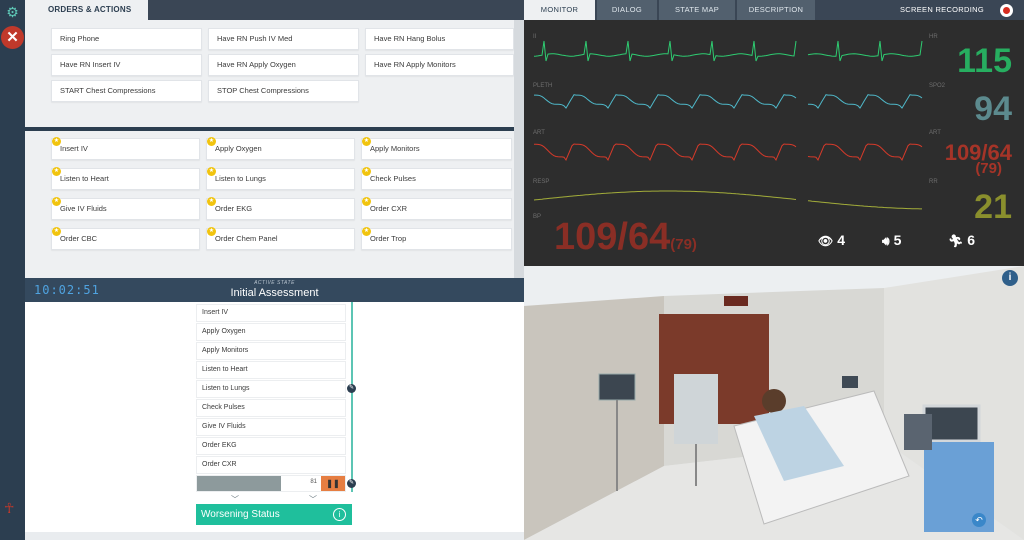 The height and width of the screenshot is (540, 1024). I want to click on action-button: ★ Check Pulses, so click(436, 178).